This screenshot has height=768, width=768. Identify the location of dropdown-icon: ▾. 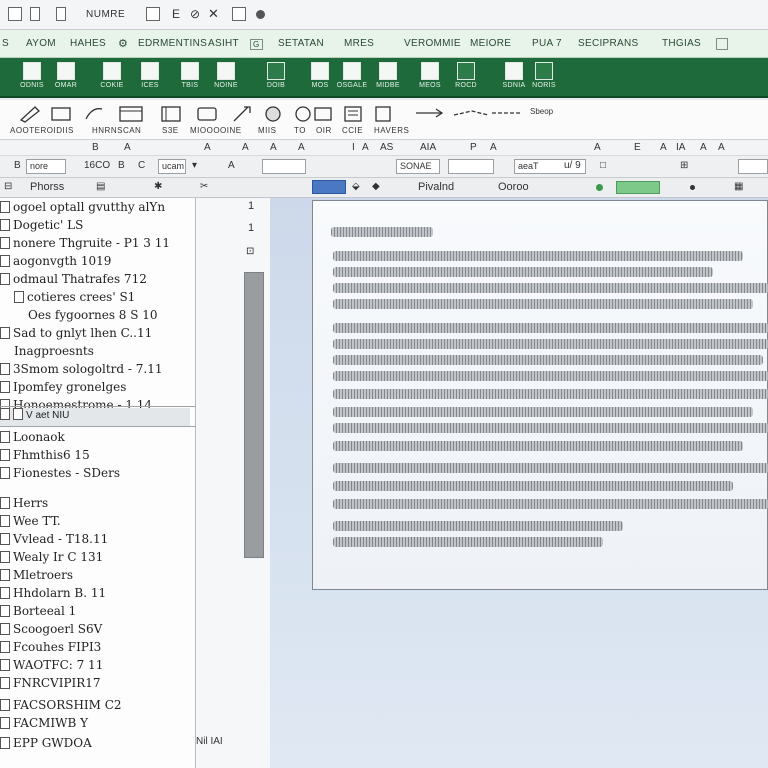
(194, 165).